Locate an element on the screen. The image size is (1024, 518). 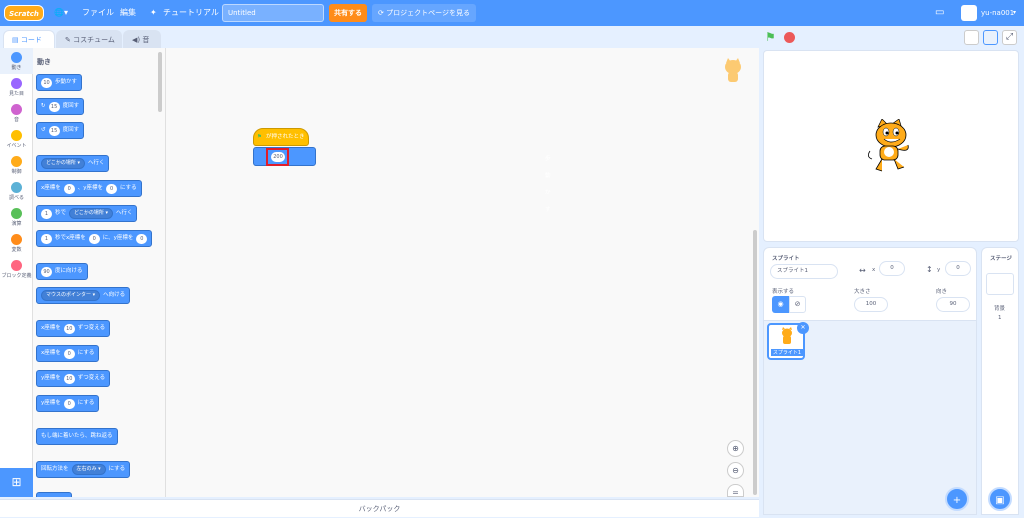
share-button: 共有する is located at coordinates (348, 13).